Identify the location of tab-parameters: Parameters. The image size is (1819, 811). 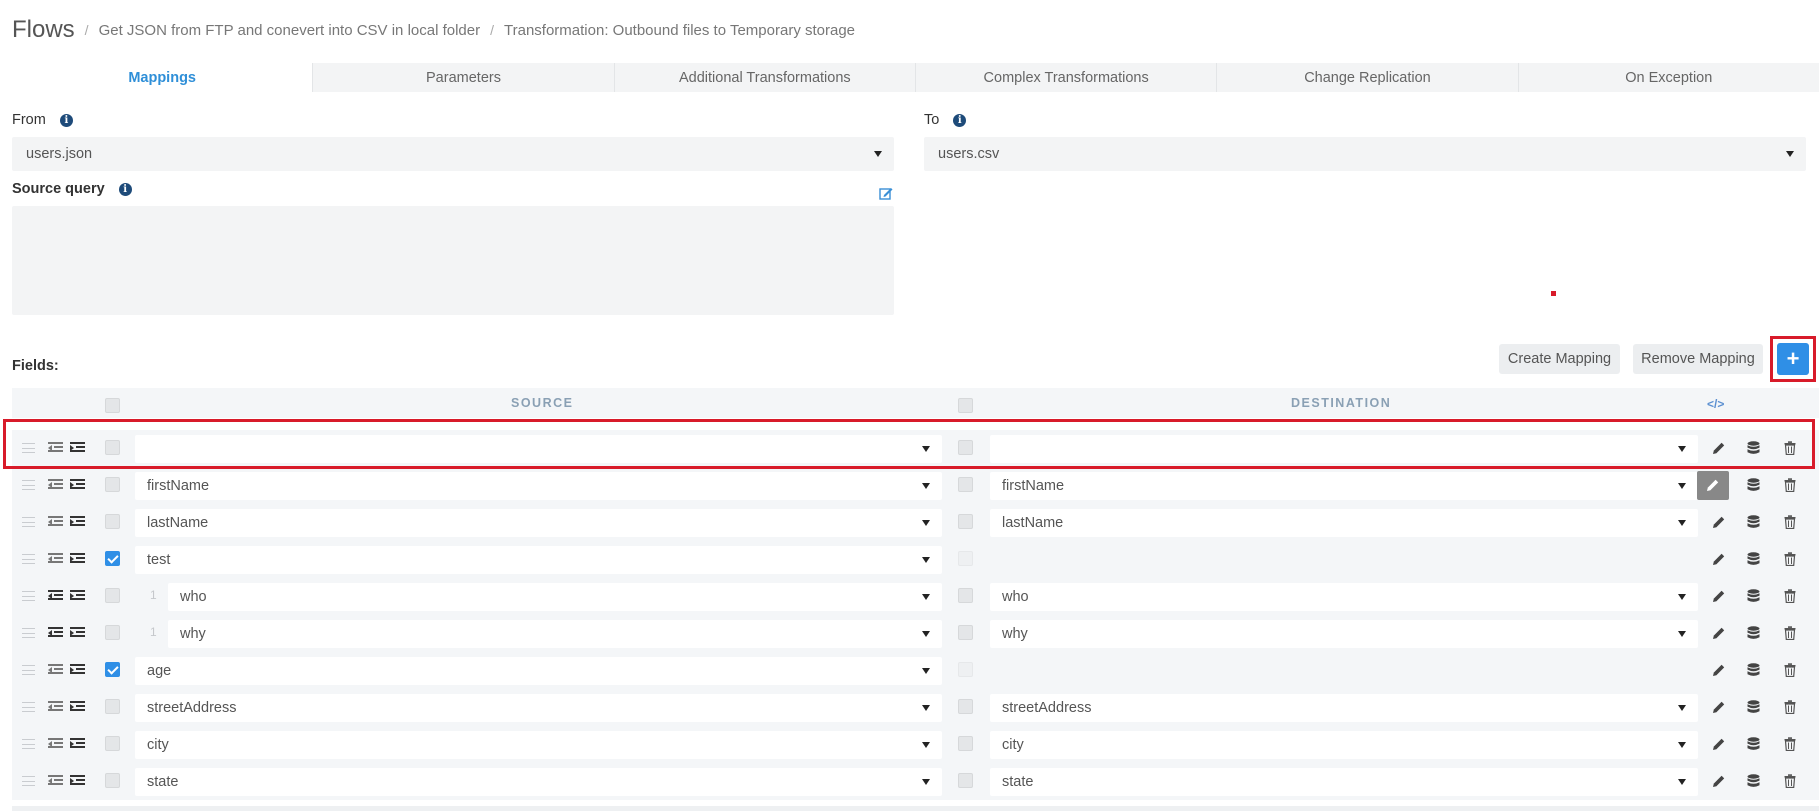
(463, 77).